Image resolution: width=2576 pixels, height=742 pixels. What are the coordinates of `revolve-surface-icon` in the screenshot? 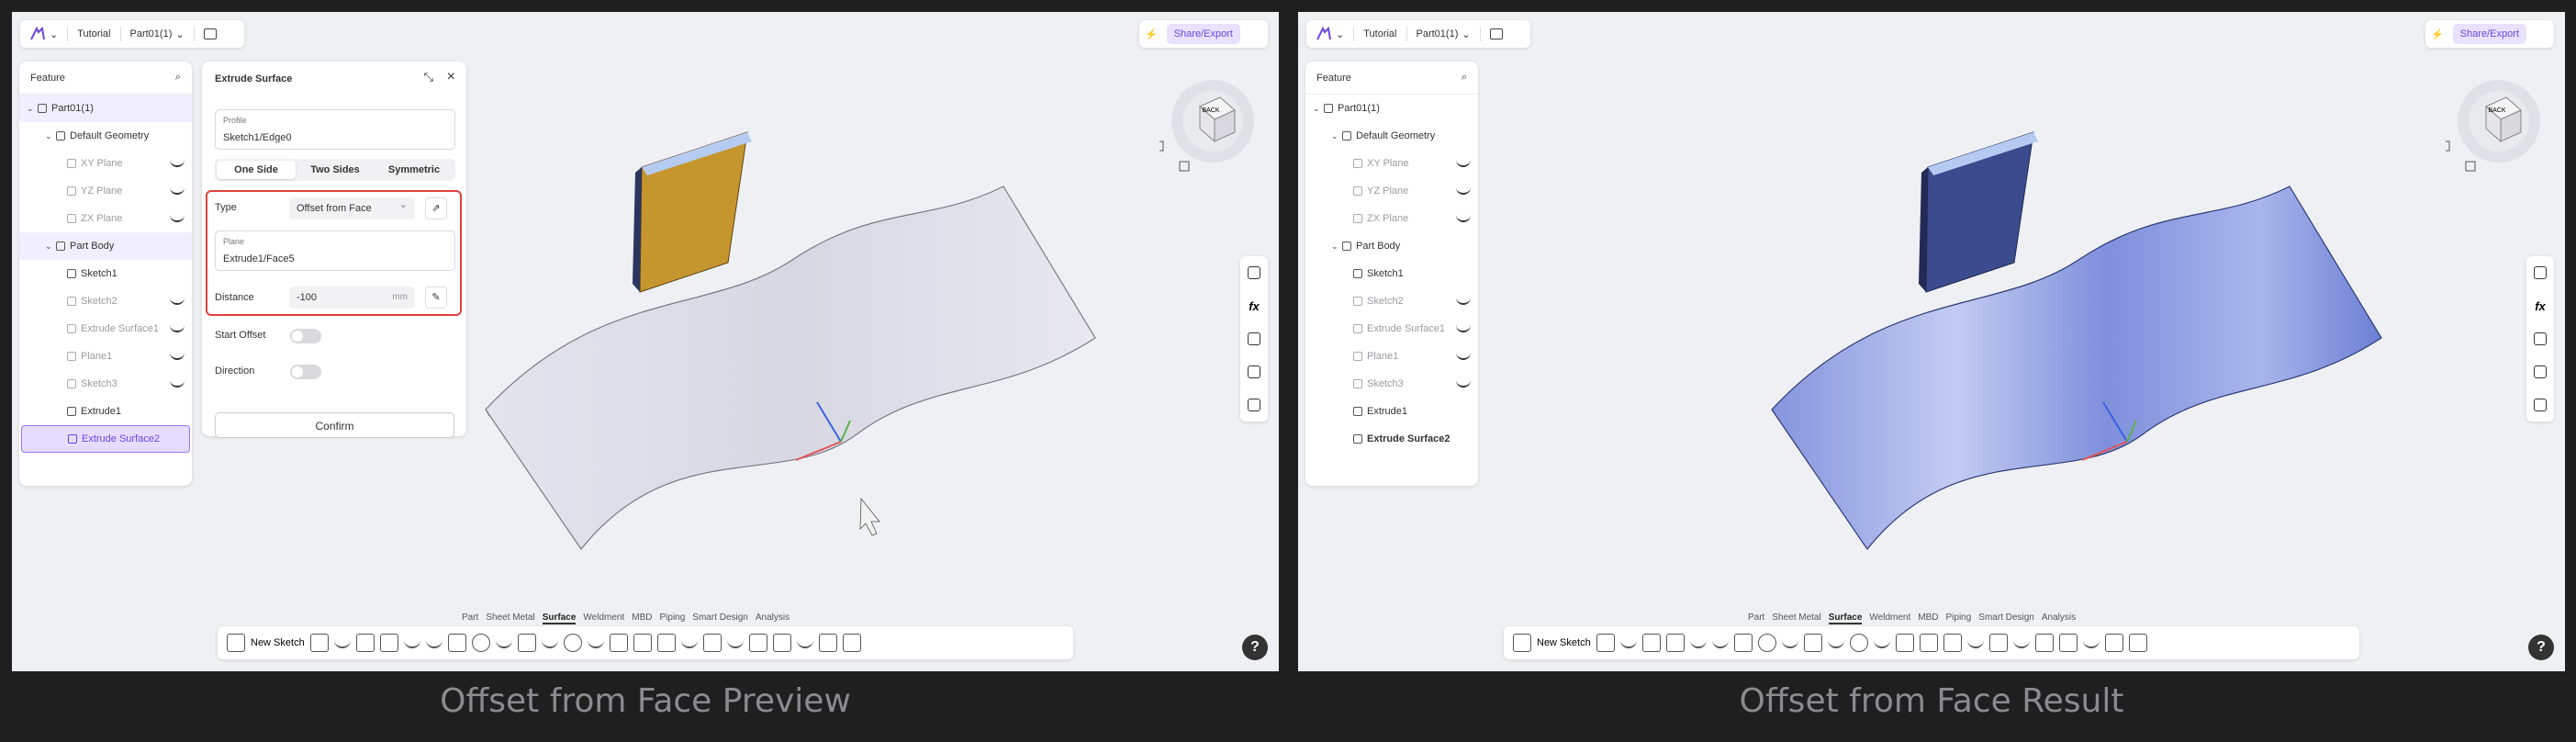 It's located at (1675, 643).